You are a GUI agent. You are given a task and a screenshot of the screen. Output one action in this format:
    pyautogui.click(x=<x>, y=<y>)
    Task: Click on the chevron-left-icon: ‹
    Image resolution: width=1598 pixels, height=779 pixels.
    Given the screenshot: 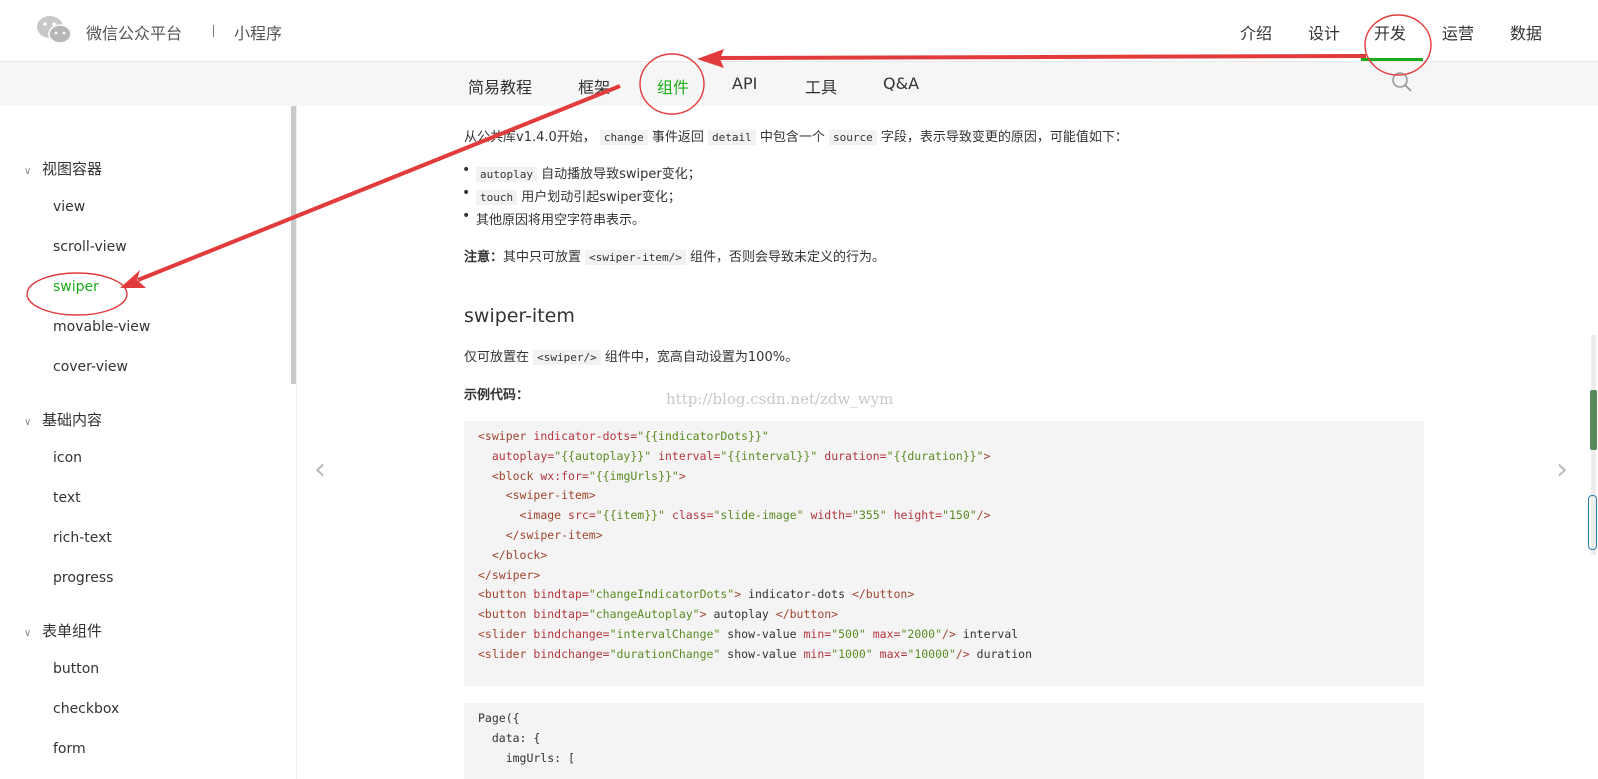 What is the action you would take?
    pyautogui.click(x=320, y=469)
    